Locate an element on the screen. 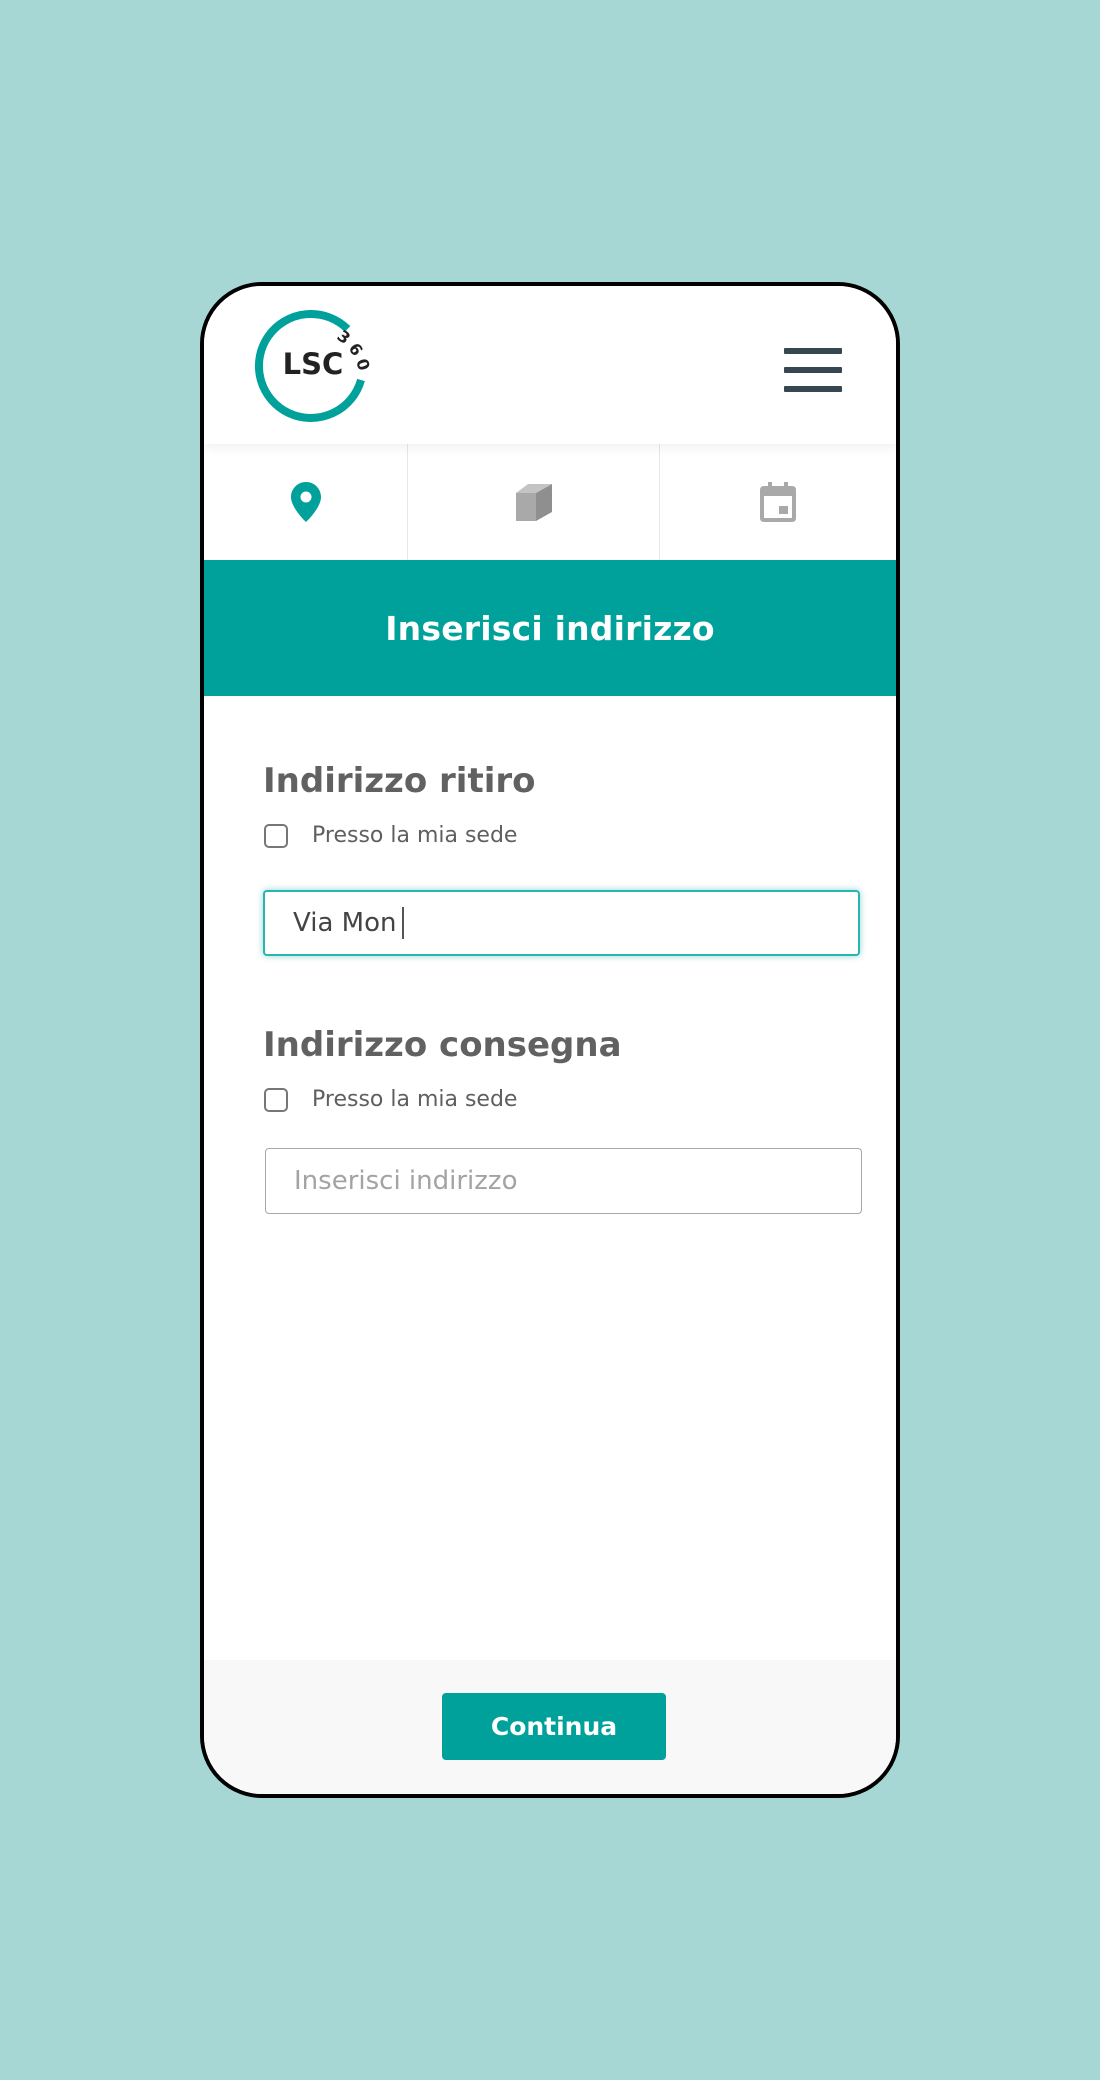 This screenshot has width=1100, height=2080. pickup-at-my-site-checkbox-row: Presso la mia sede is located at coordinates (390, 835).